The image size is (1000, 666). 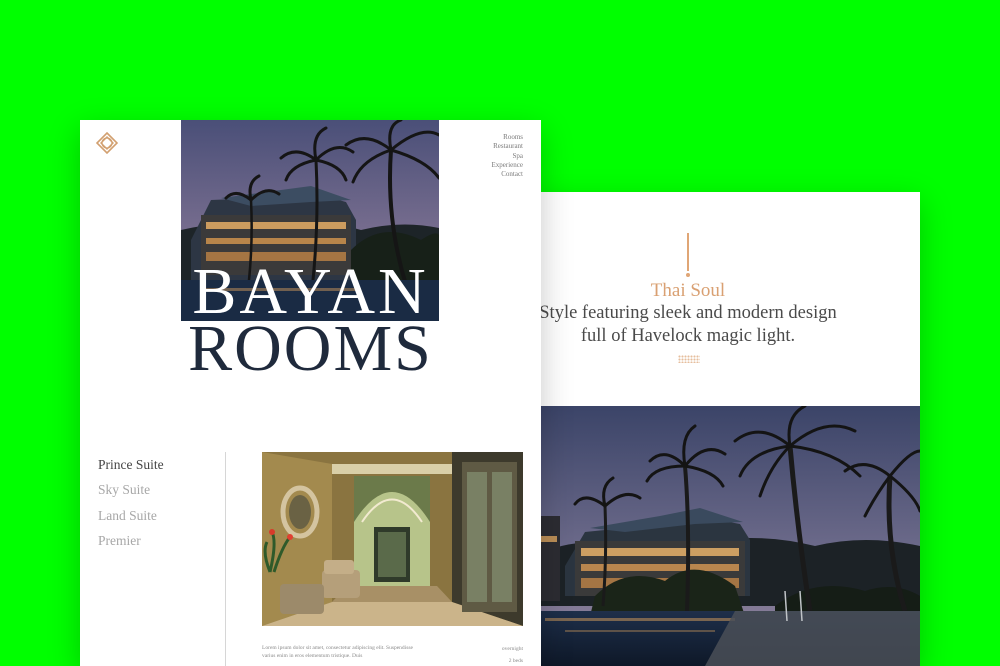 I want to click on main-nav: Rooms Restaurant Spa Experience Contact, so click(x=507, y=156).